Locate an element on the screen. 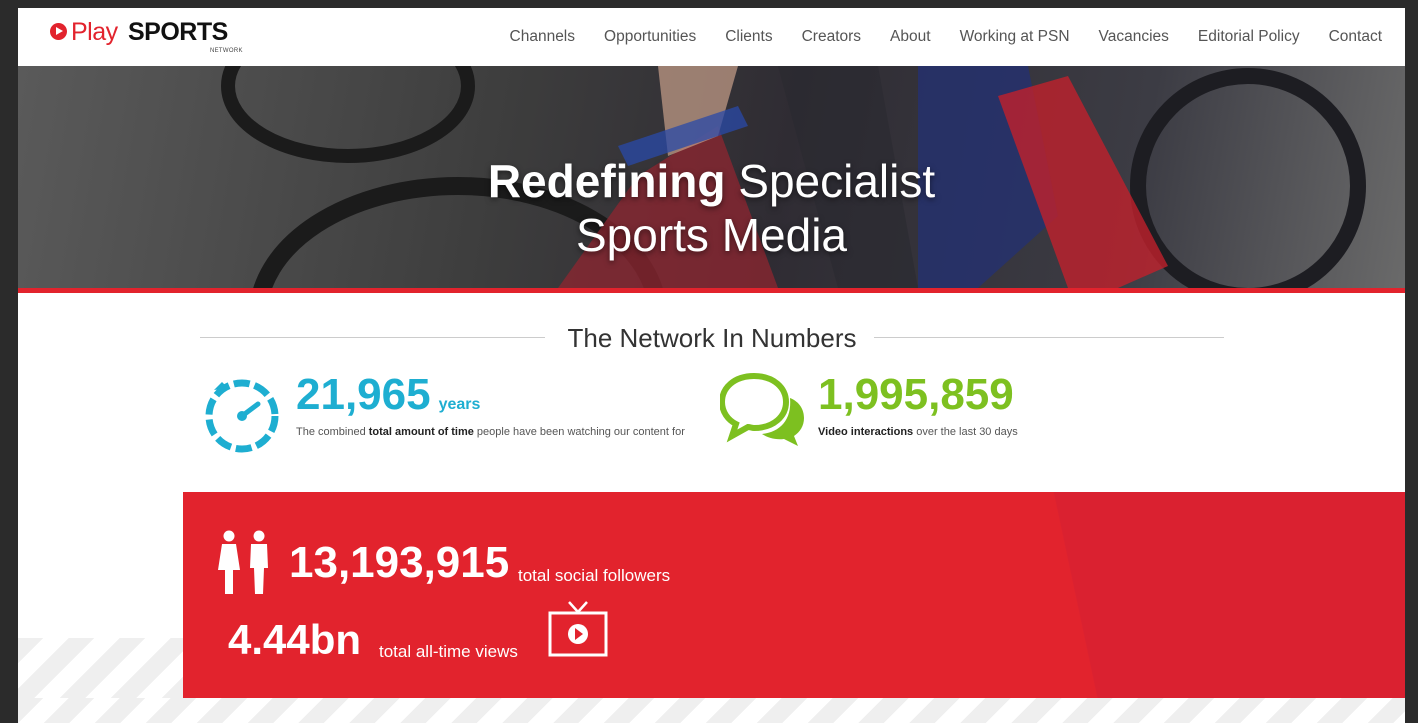 This screenshot has height=723, width=1418. stat-inter-value: 1,995,859 is located at coordinates (916, 394).